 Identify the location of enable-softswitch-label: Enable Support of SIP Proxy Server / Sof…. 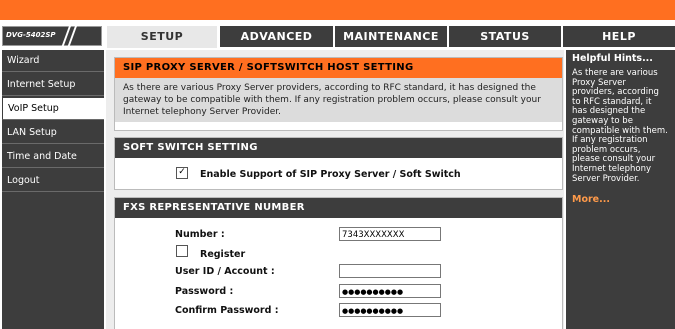
(330, 174).